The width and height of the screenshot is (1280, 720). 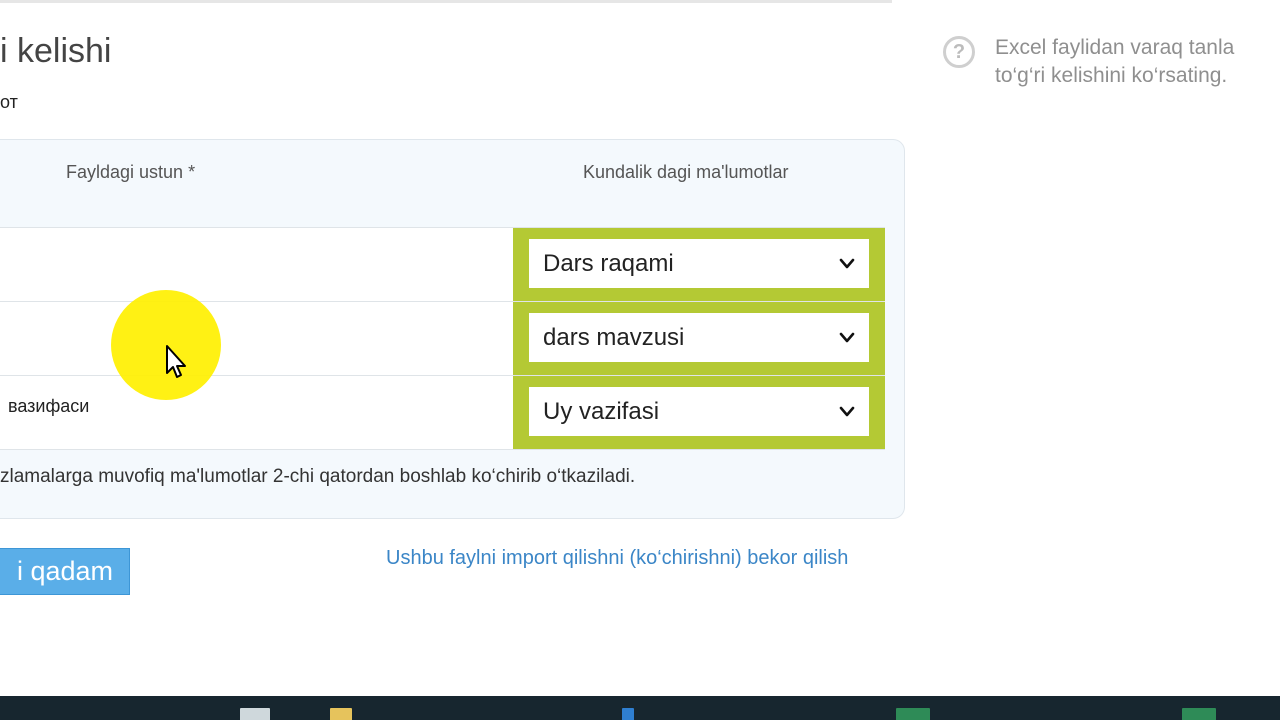 What do you see at coordinates (49, 406) in the screenshot?
I see `file-column-label: вазифаси` at bounding box center [49, 406].